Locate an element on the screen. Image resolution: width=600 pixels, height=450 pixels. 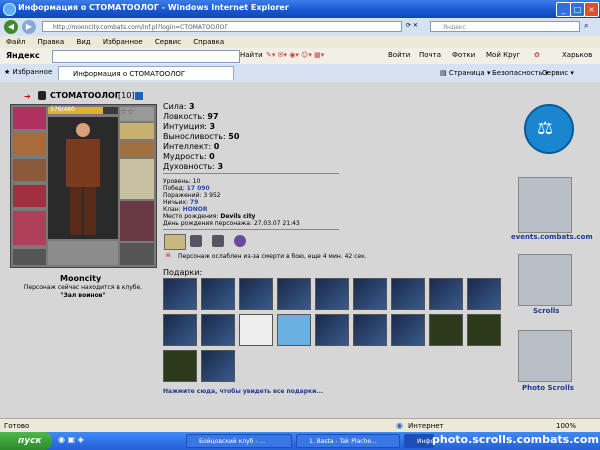
location-place: "Зал воинов" is located at coordinates (83, 295).